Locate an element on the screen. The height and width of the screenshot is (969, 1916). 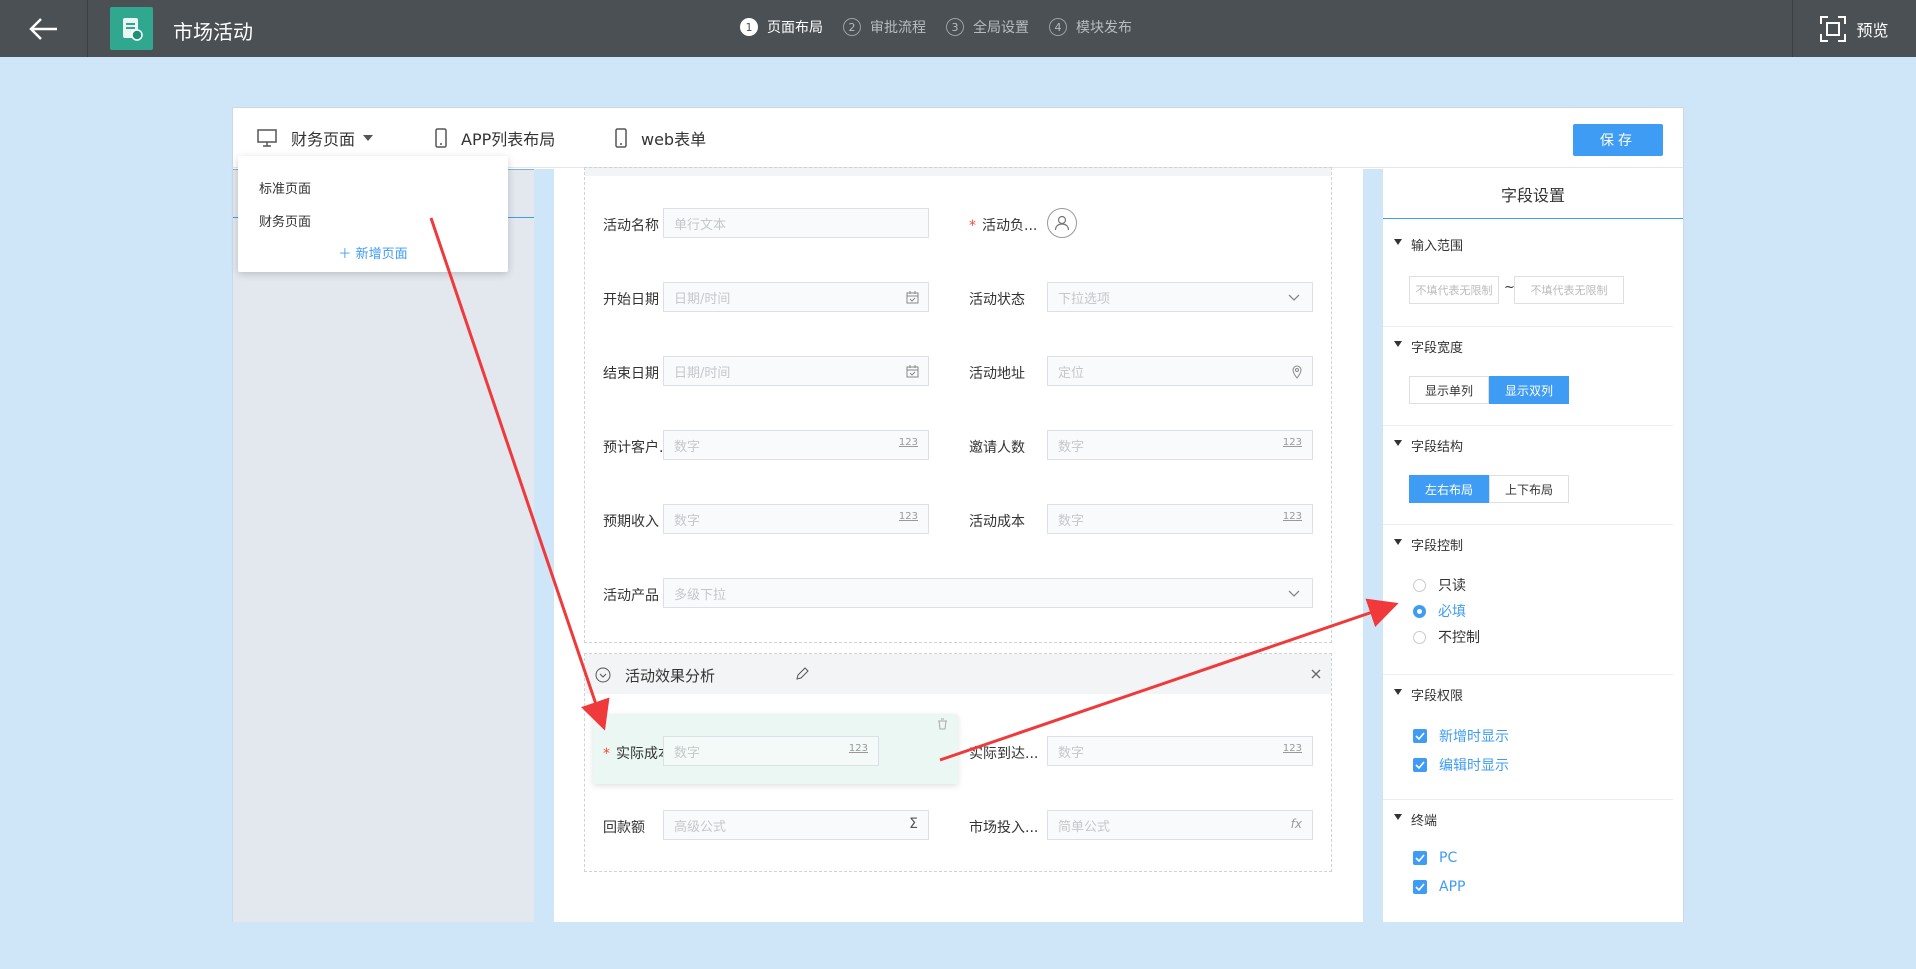
step-label: 审批流程 is located at coordinates (898, 28).